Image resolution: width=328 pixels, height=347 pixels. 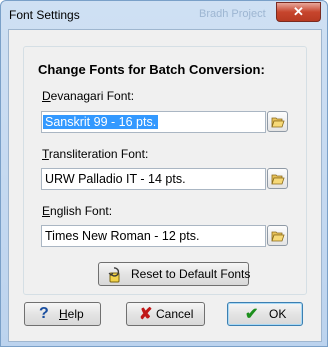 I want to click on close-icon: ✕, so click(x=298, y=11).